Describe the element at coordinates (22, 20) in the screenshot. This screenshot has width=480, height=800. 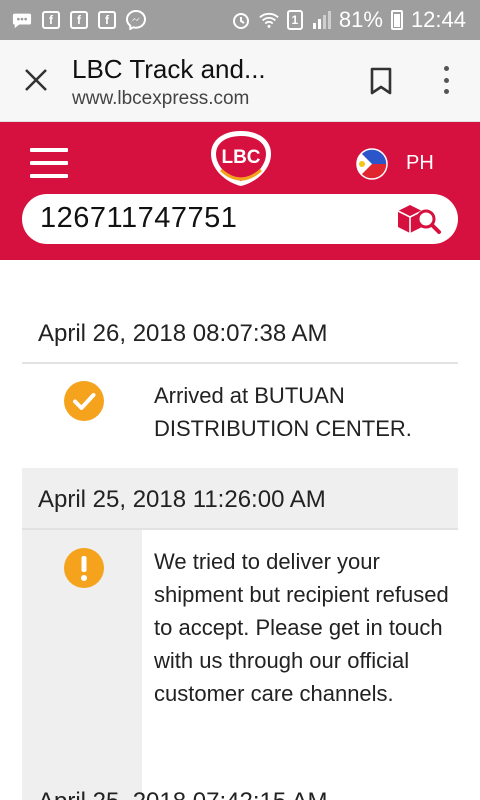
I see `message-icon` at that location.